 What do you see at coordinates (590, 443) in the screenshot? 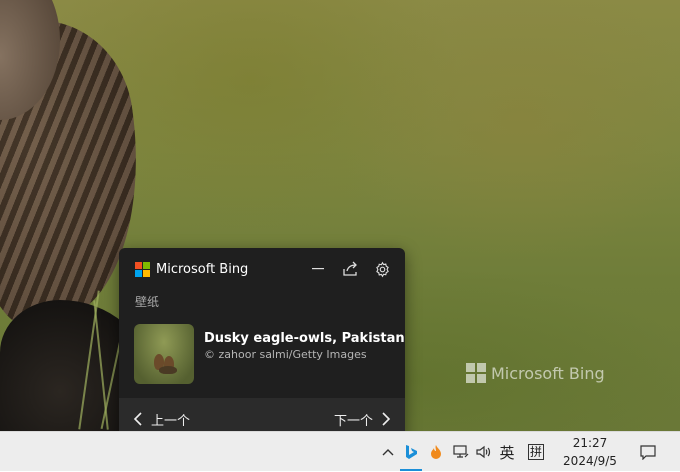
I see `clock-time: 21:27` at bounding box center [590, 443].